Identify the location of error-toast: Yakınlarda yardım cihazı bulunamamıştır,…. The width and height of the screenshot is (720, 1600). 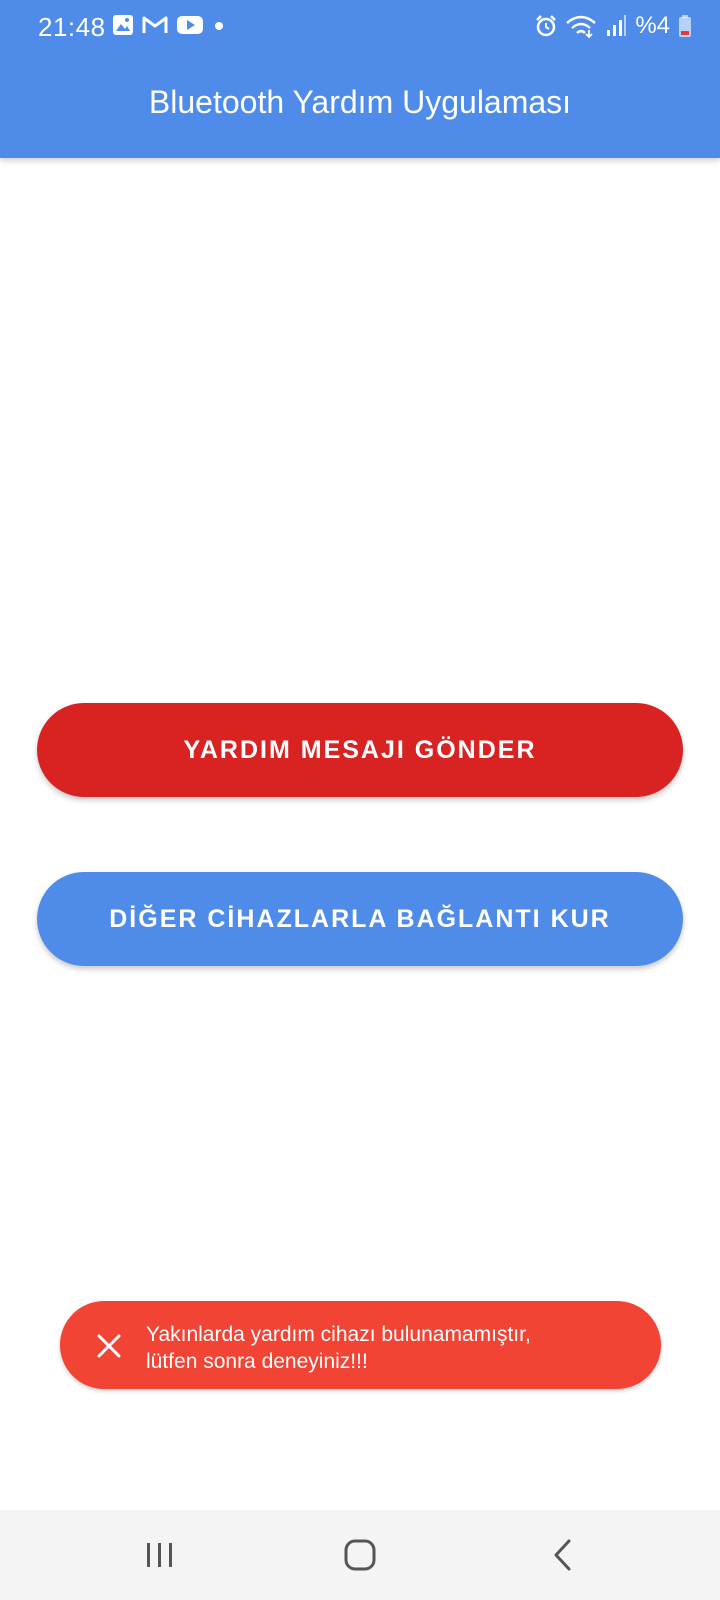
(360, 1345).